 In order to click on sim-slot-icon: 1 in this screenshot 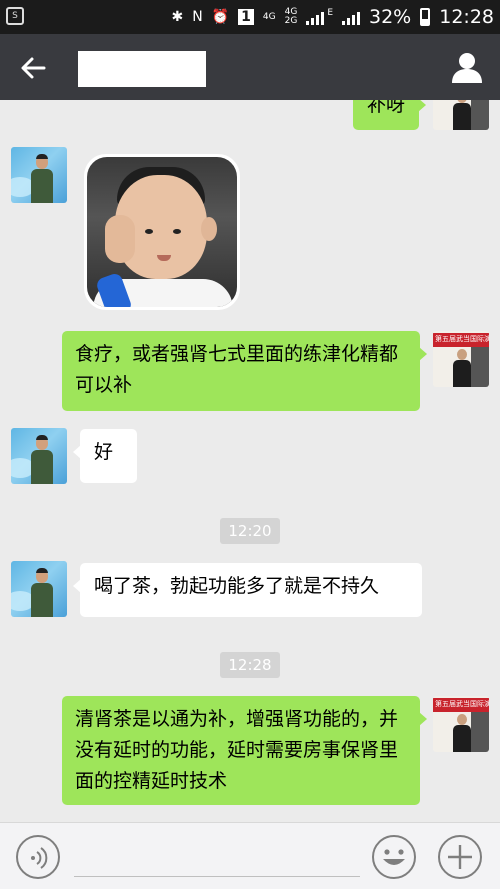, I will do `click(246, 17)`.